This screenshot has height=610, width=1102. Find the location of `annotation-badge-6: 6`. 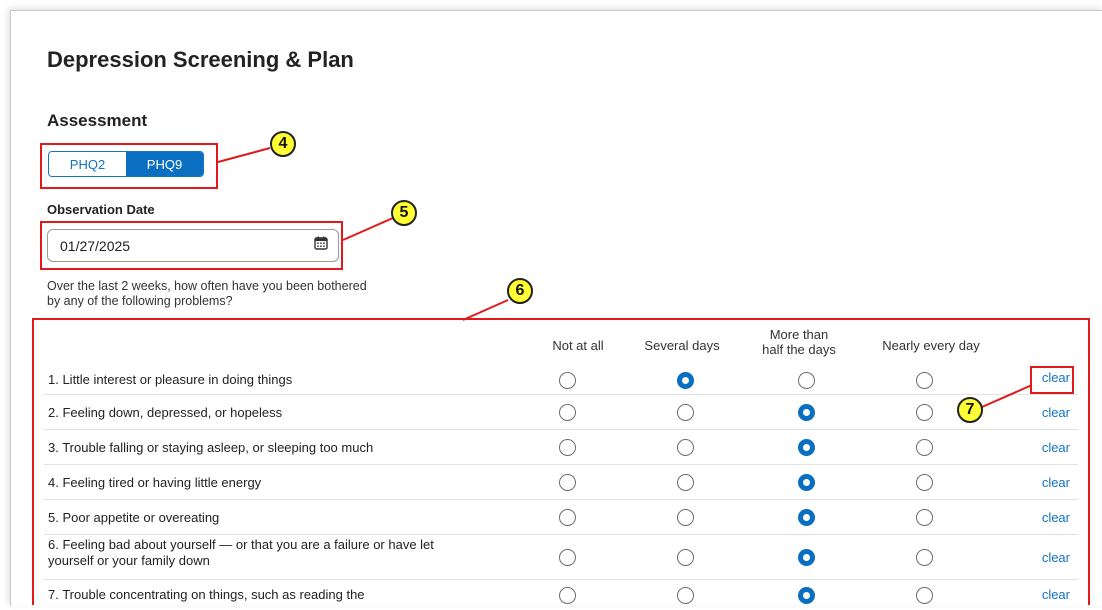

annotation-badge-6: 6 is located at coordinates (520, 291).